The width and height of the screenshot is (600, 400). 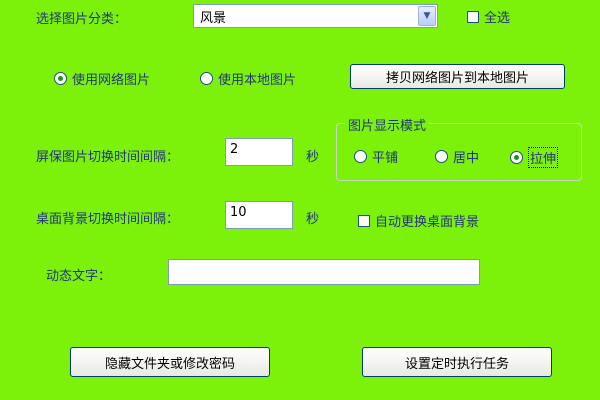 I want to click on radio-stretch: 拉伸, so click(x=534, y=157).